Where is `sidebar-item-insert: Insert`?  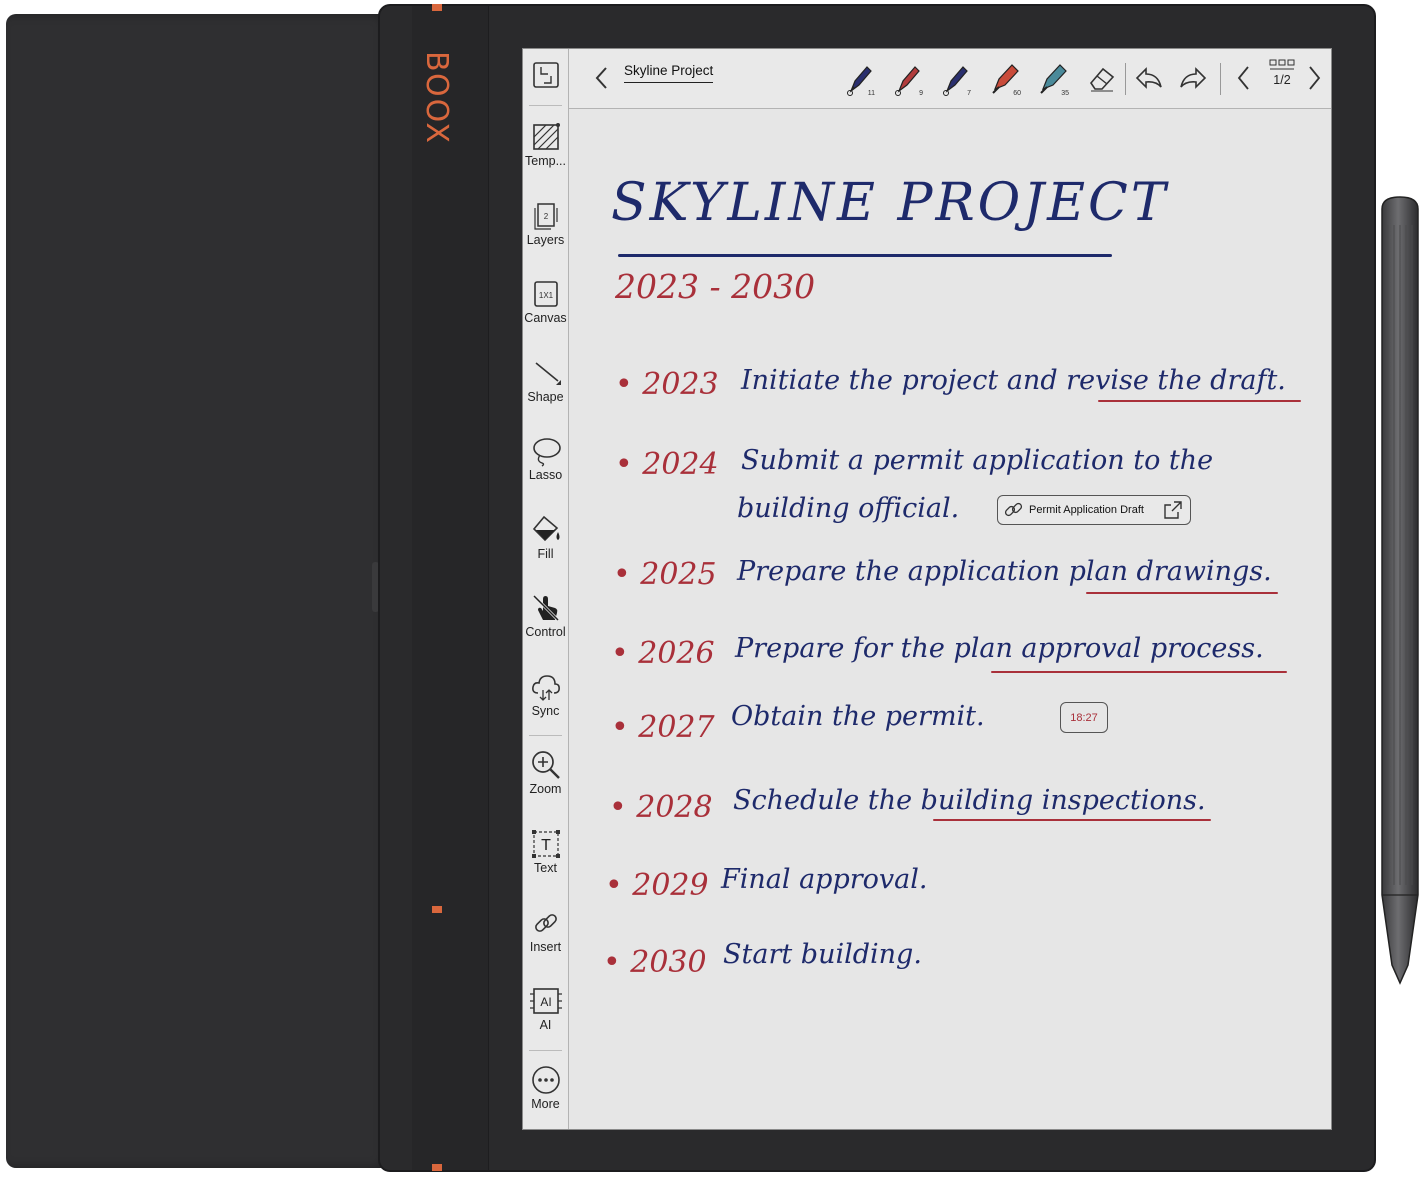
sidebar-item-insert: Insert is located at coordinates (545, 930).